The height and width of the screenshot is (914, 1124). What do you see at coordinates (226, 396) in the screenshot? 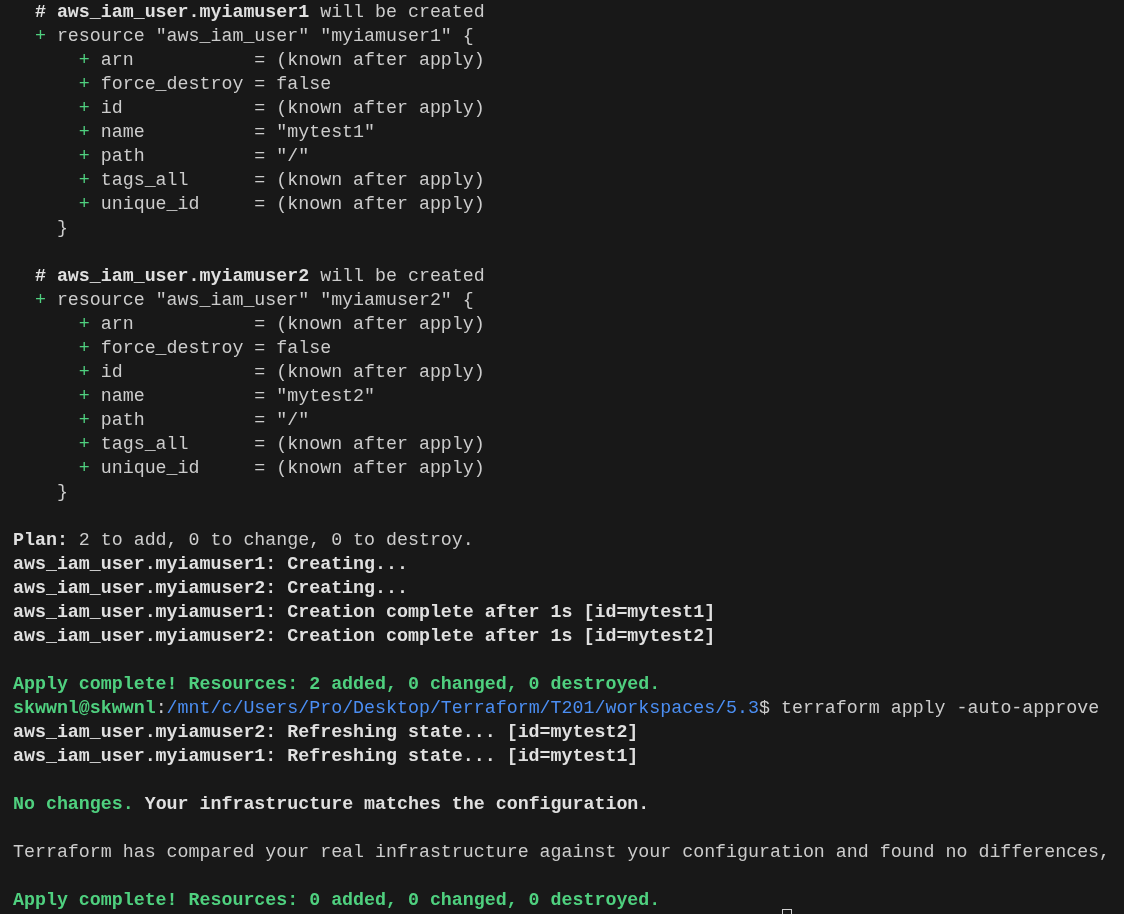
I see `terminal-line: + name = "mytest2"` at bounding box center [226, 396].